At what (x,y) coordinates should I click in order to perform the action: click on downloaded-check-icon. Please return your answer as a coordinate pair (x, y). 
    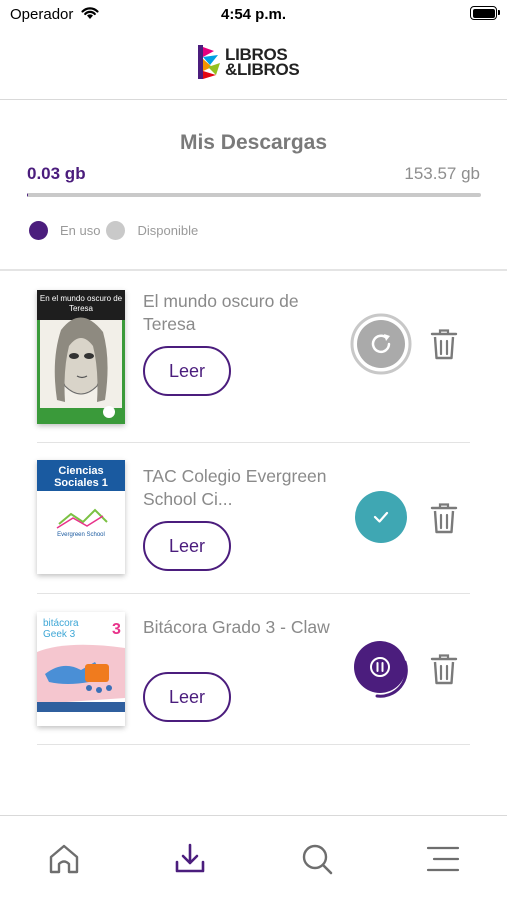
    Looking at the image, I should click on (381, 517).